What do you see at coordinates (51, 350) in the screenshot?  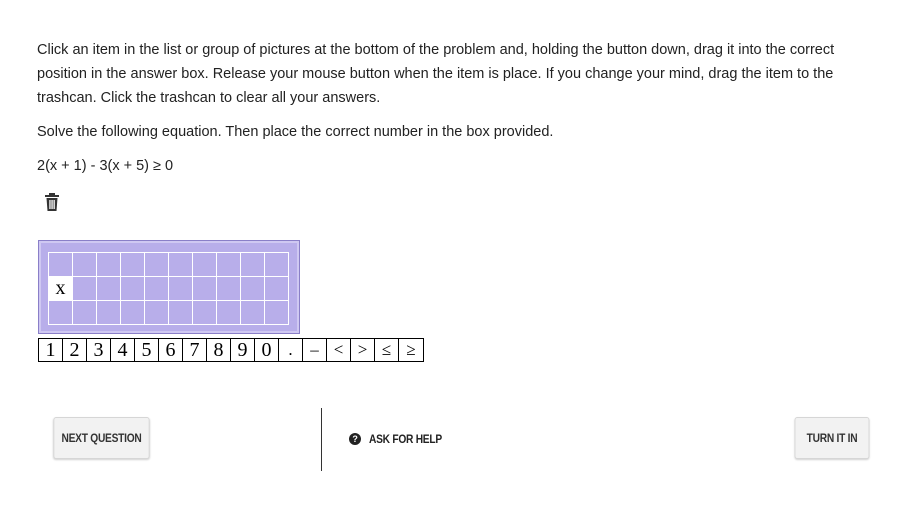 I see `palette-tile: 1` at bounding box center [51, 350].